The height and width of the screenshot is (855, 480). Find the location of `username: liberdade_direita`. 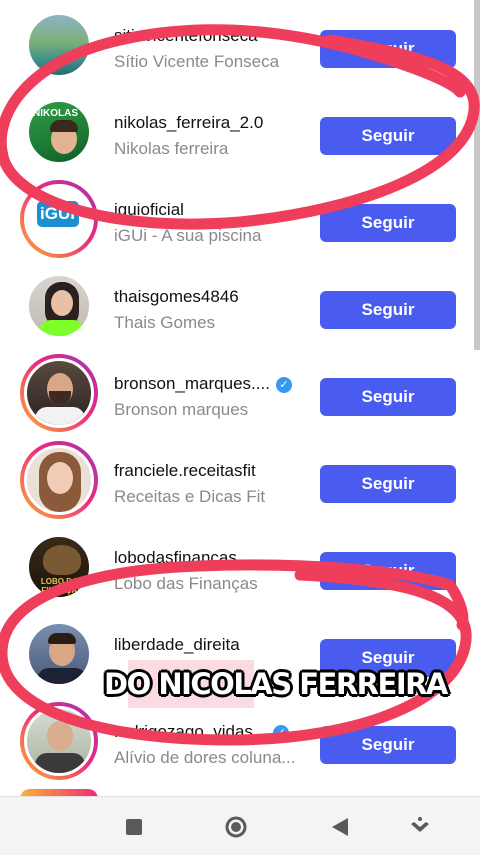

username: liberdade_direita is located at coordinates (177, 645).